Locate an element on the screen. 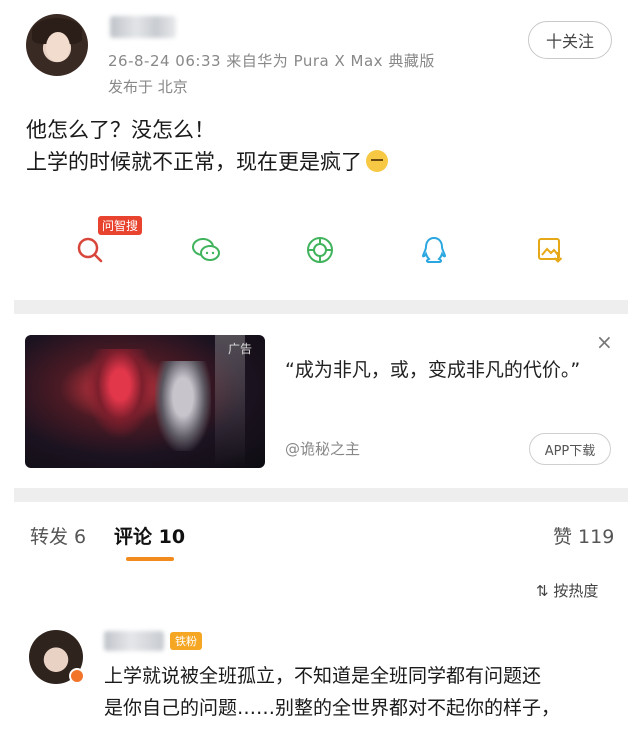  active-tab-indicator is located at coordinates (150, 559).